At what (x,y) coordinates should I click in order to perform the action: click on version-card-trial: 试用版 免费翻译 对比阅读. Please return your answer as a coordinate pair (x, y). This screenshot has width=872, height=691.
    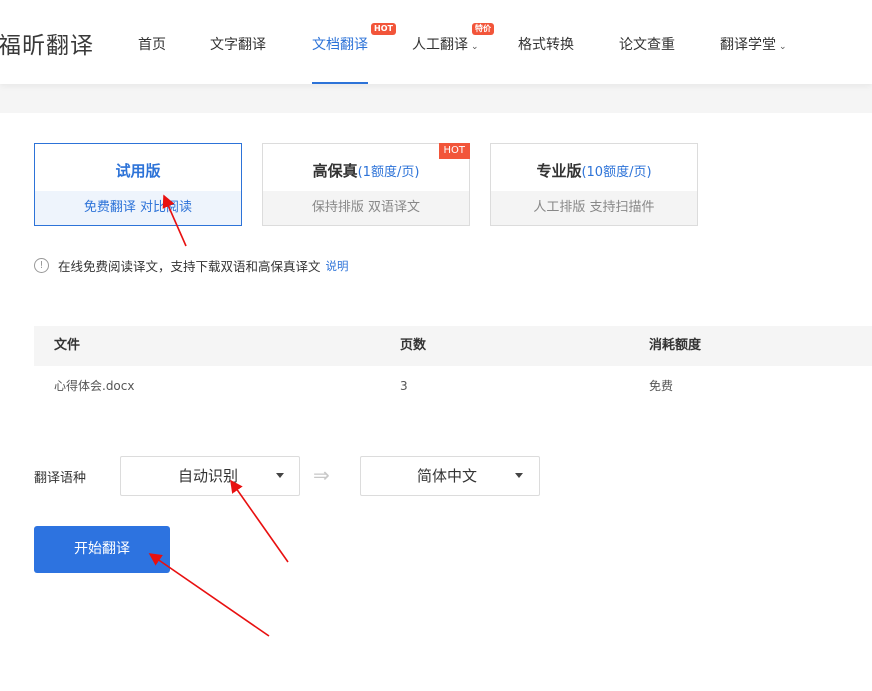
    Looking at the image, I should click on (138, 184).